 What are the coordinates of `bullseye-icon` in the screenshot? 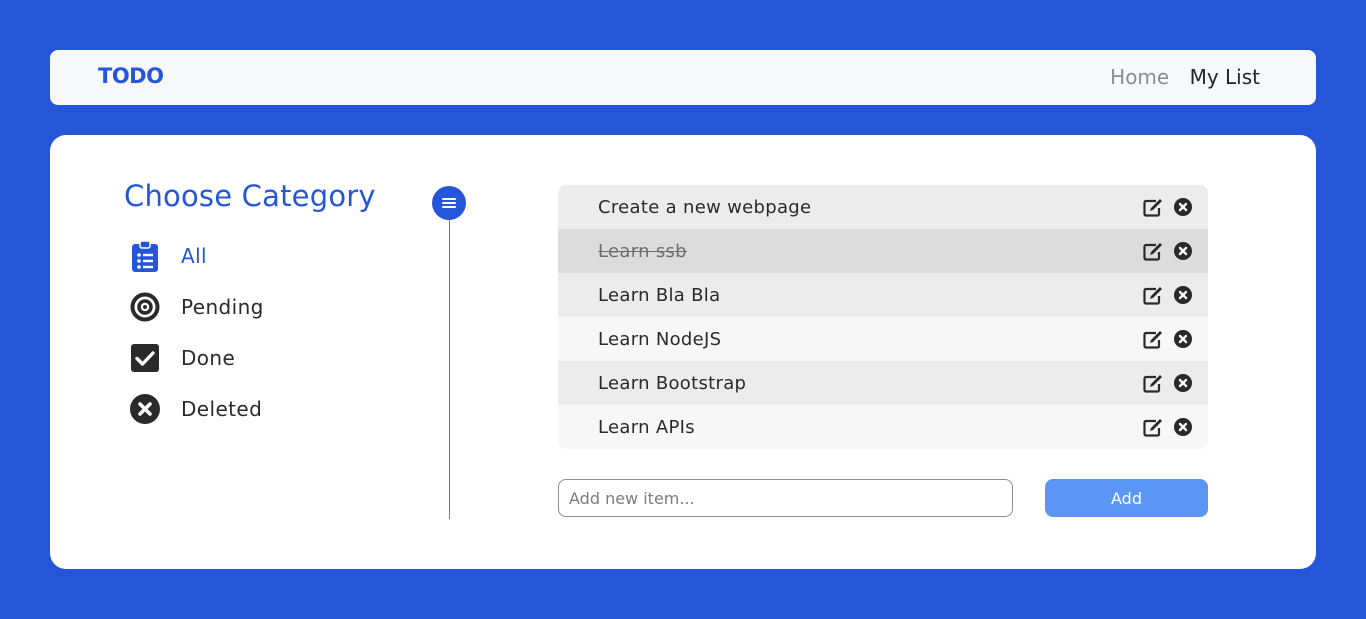 It's located at (145, 307).